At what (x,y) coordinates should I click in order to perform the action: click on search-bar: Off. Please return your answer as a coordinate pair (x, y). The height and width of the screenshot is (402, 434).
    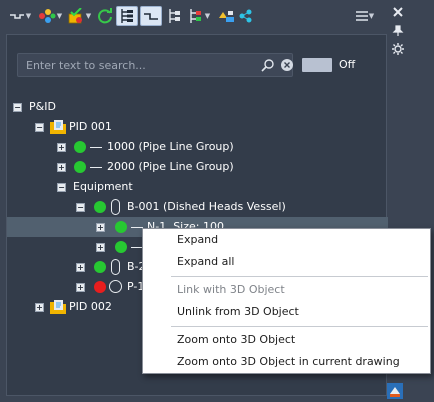
    Looking at the image, I should click on (189, 65).